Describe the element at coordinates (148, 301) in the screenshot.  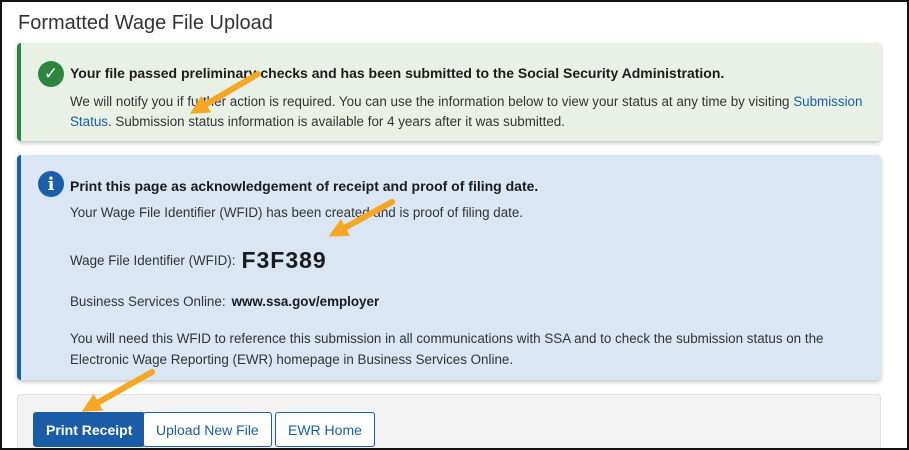
I see `bso-label: Business Services Online:` at that location.